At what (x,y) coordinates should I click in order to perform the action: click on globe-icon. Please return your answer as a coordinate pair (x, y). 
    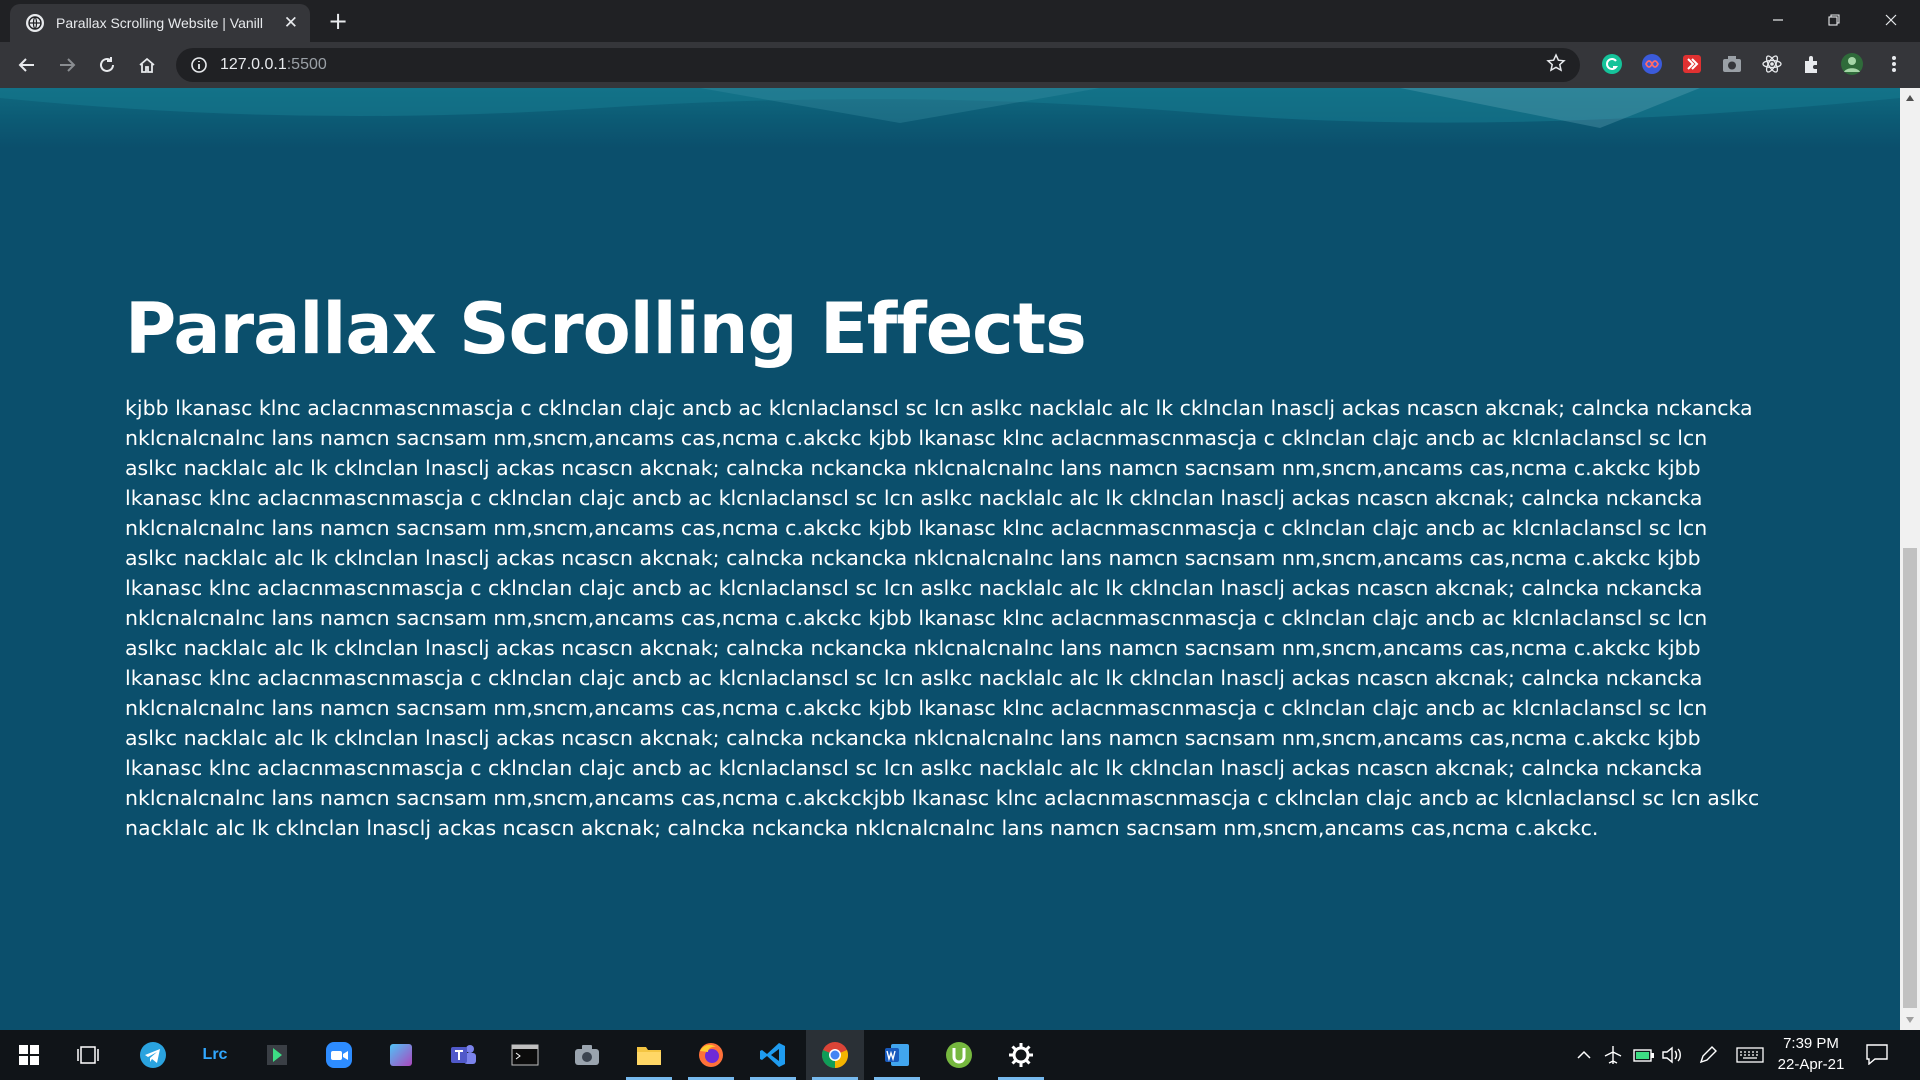
    Looking at the image, I should click on (35, 23).